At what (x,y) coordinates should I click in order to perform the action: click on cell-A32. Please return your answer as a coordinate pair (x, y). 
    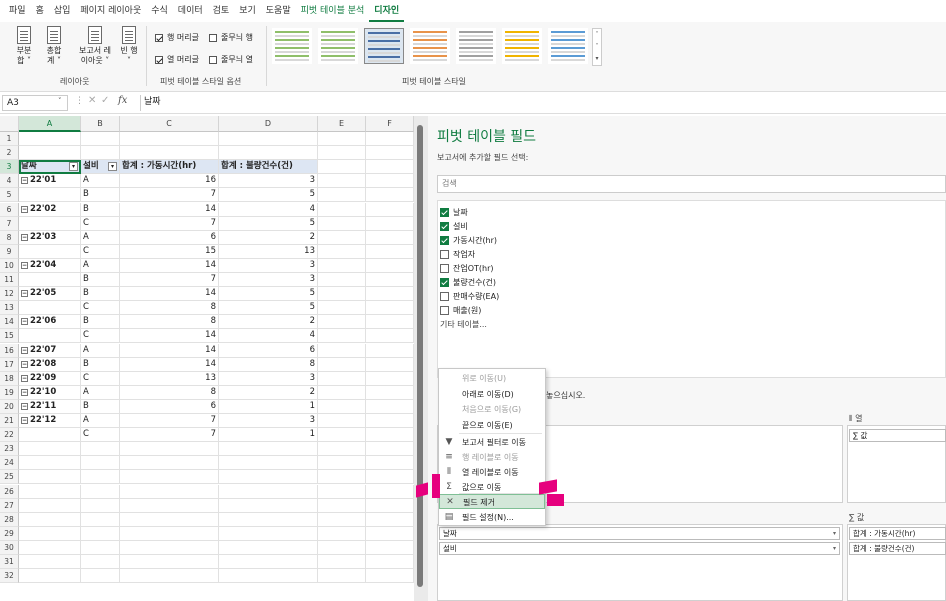
    Looking at the image, I should click on (50, 576).